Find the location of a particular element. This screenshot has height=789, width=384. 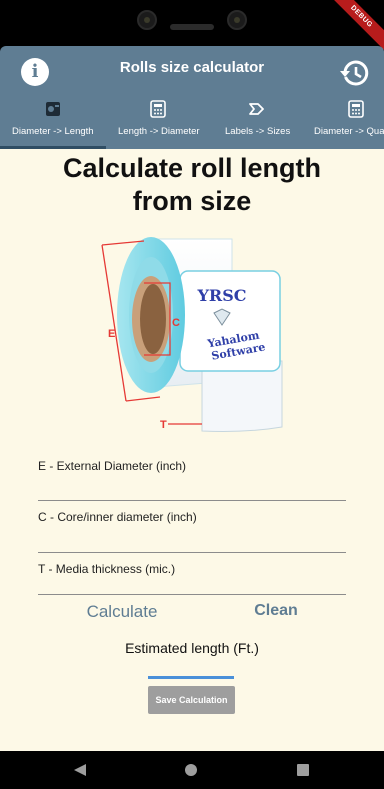

home-icon is located at coordinates (191, 770).